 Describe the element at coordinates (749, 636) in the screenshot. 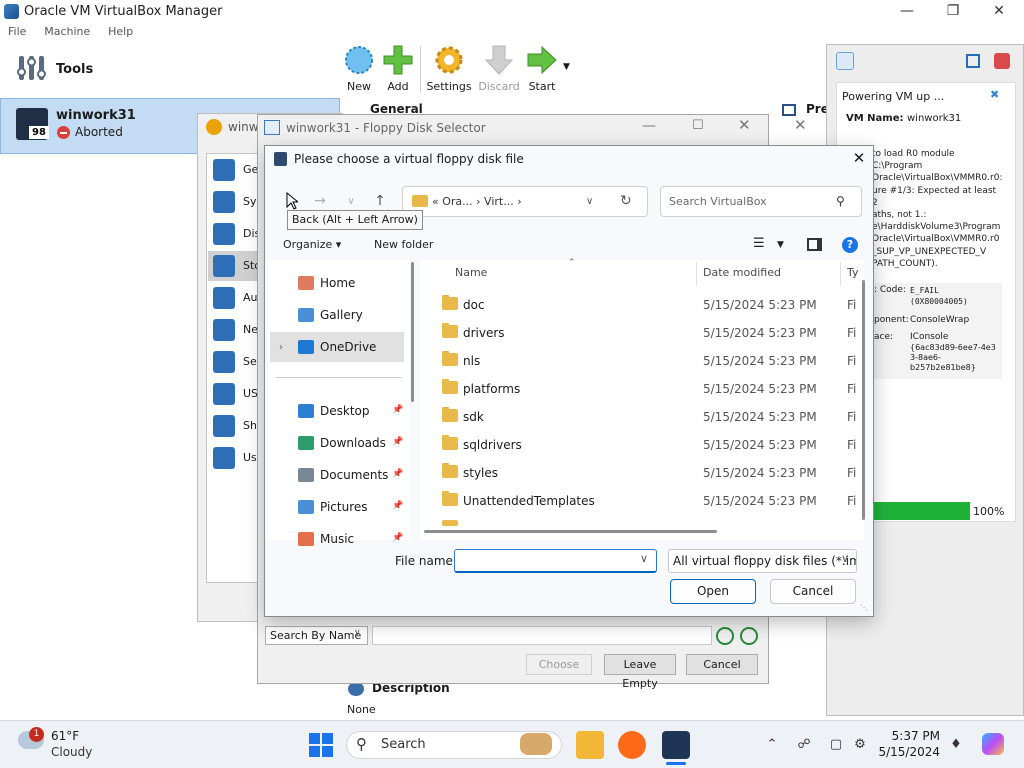

I see `search-reset-icon` at that location.